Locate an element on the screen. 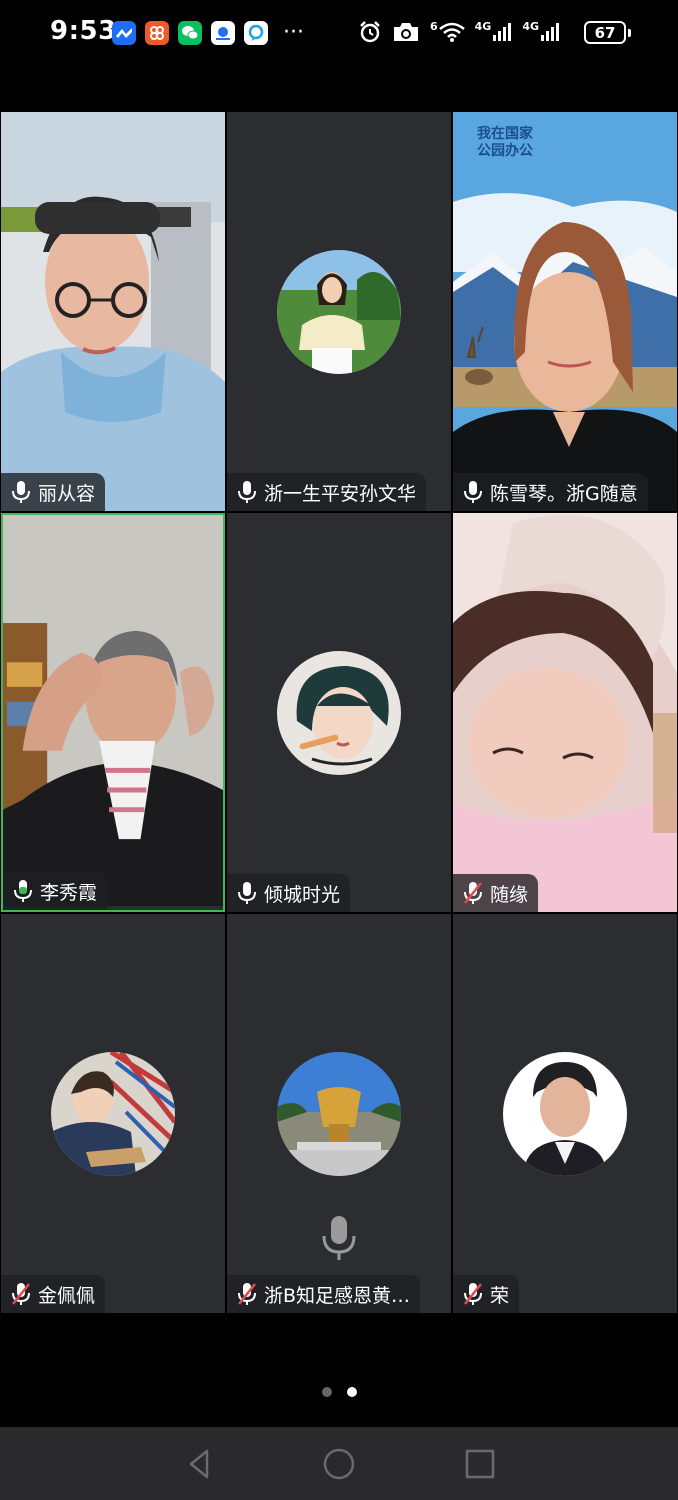 The image size is (678, 1500). tencent-meeting-icon is located at coordinates (223, 33).